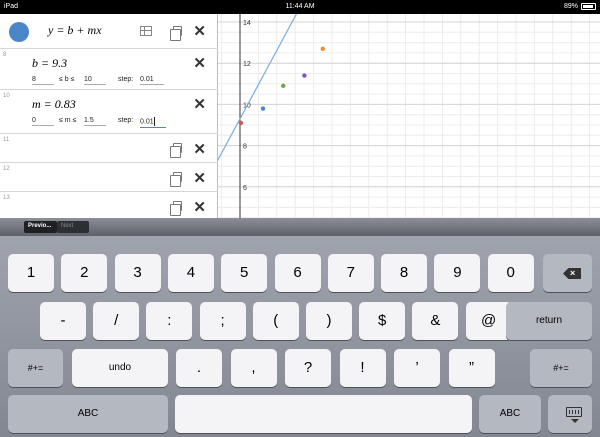 This screenshot has width=600, height=437. What do you see at coordinates (297, 273) in the screenshot?
I see `key-6: 6` at bounding box center [297, 273].